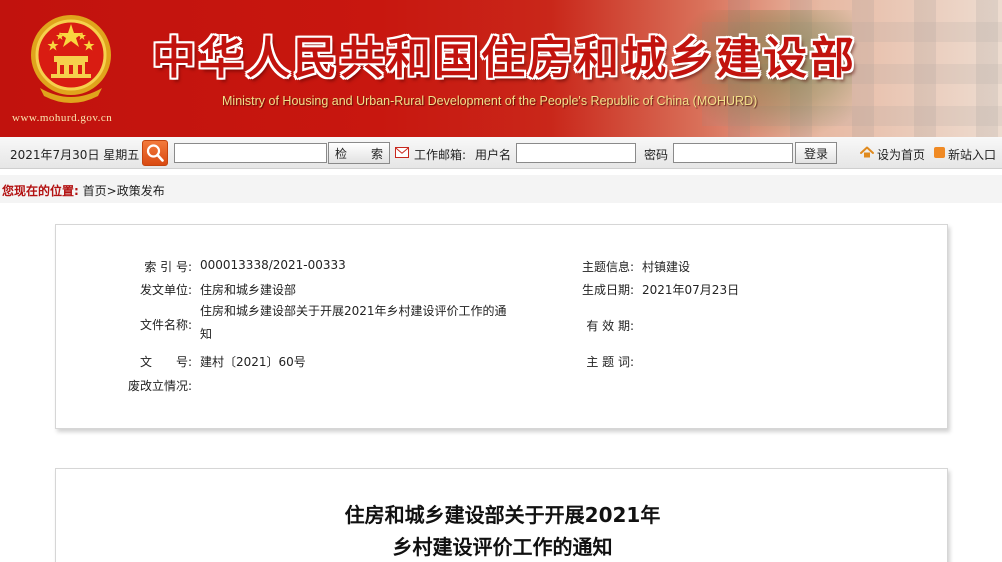  Describe the element at coordinates (75, 155) in the screenshot. I see `current-date: 2021年7月30日 星期五` at that location.